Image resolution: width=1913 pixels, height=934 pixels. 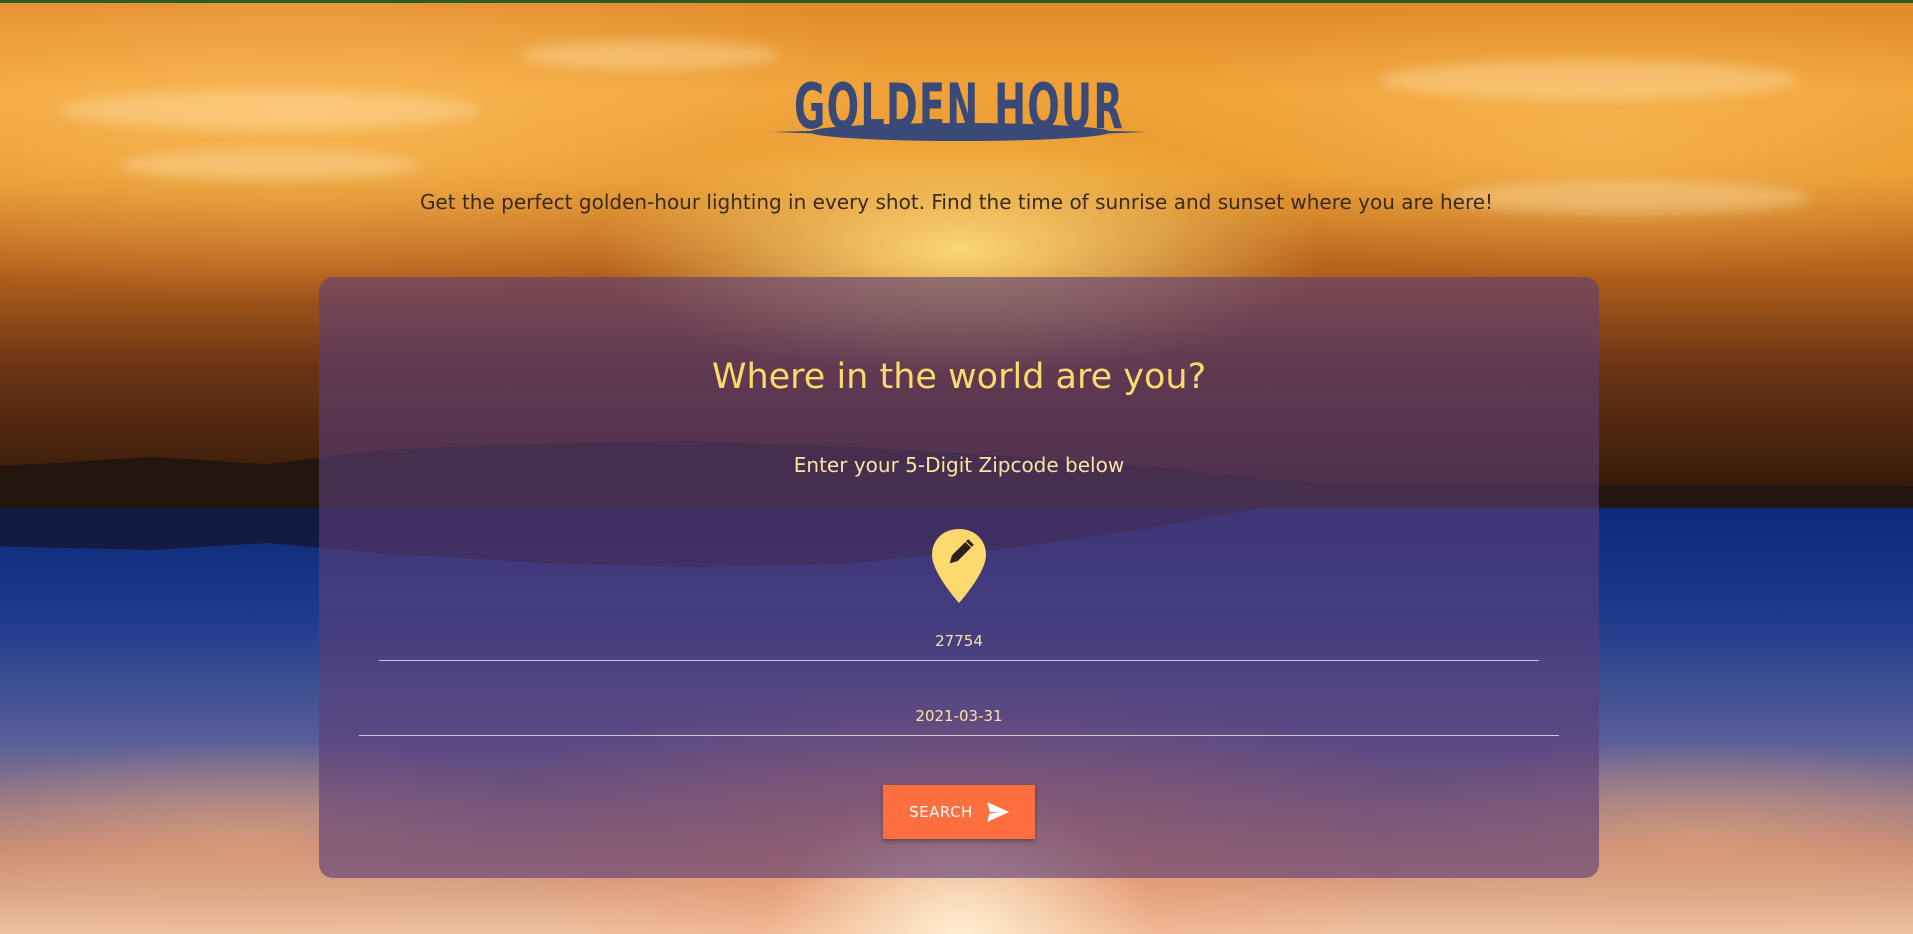 I want to click on logo-text: GOLDEN HOUR, so click(x=959, y=106).